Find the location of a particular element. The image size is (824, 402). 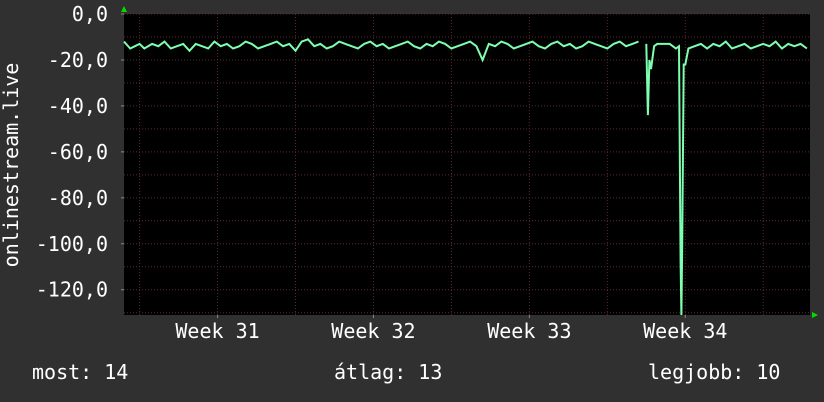

y-axis-ticks: 0,0 -20,0 -40,0 -60,0 -80,0 -100,0 -120,0 is located at coordinates (80, 152).